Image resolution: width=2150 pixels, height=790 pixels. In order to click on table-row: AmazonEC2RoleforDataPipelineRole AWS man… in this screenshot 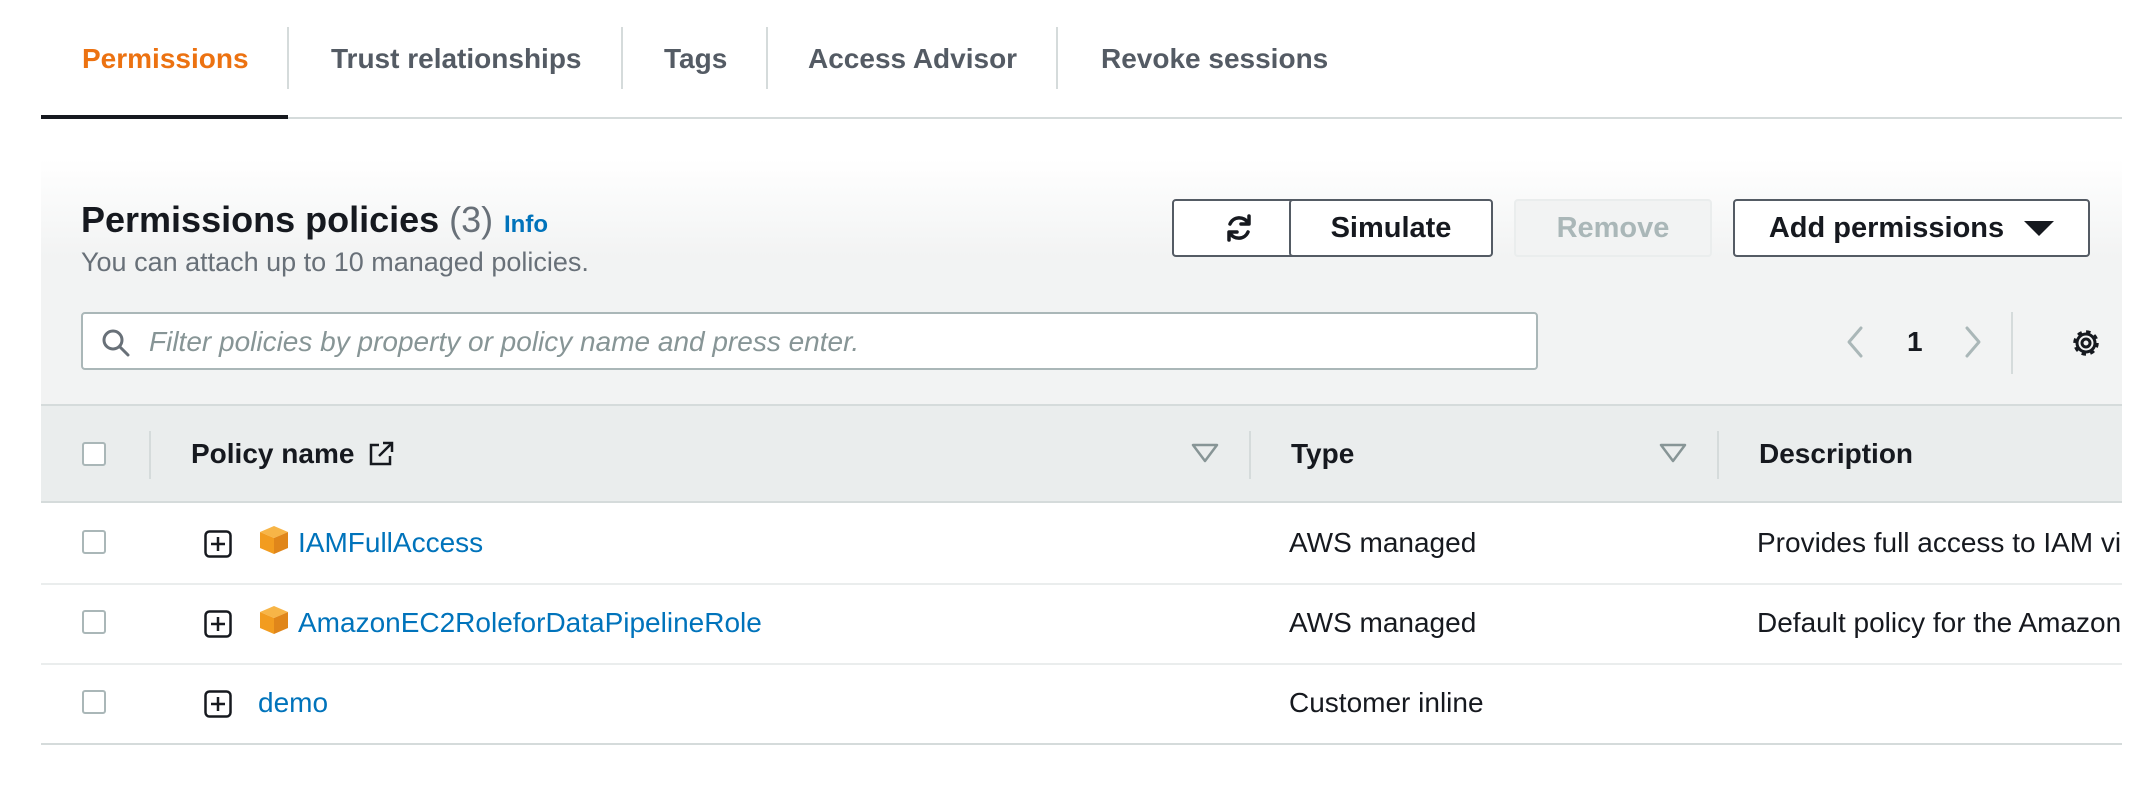, I will do `click(1081, 624)`.